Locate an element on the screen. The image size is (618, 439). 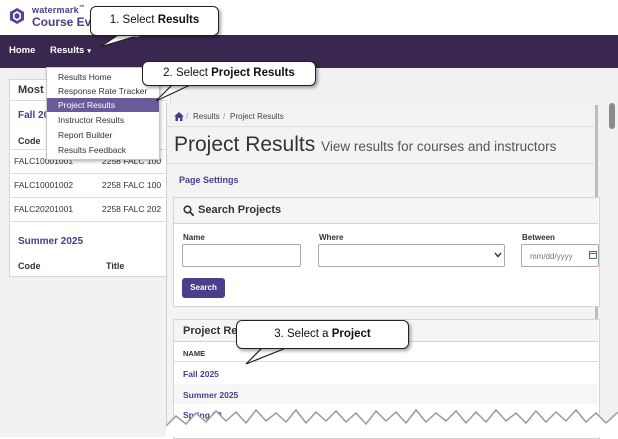
chevron-down-icon is located at coordinates (498, 255).